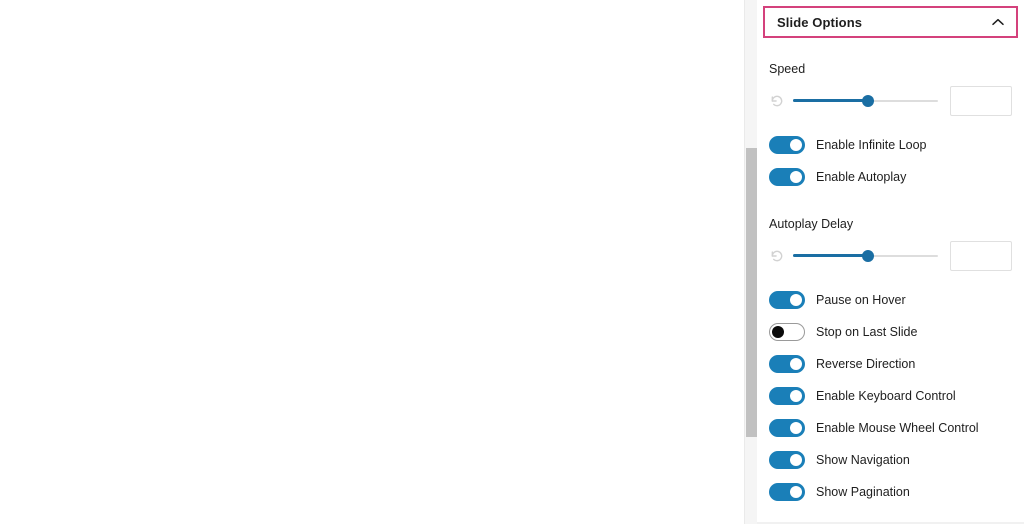 The image size is (1024, 524). Describe the element at coordinates (890, 22) in the screenshot. I see `section-header-slide-options: Slide Options` at that location.